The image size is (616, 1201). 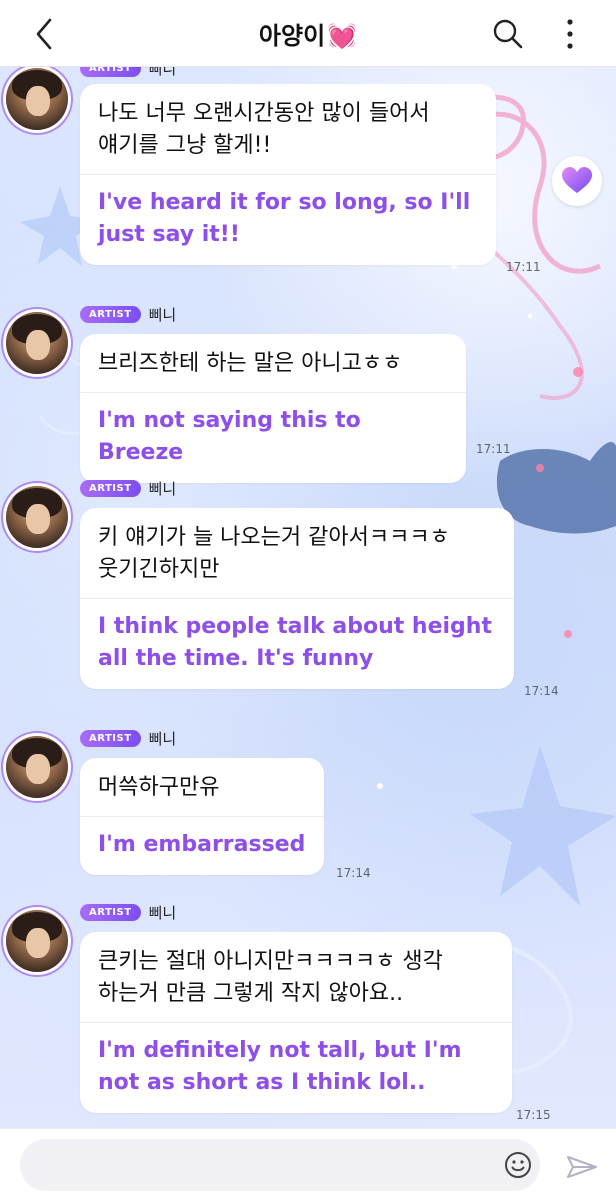 I want to click on paper-plane-icon, so click(x=582, y=1167).